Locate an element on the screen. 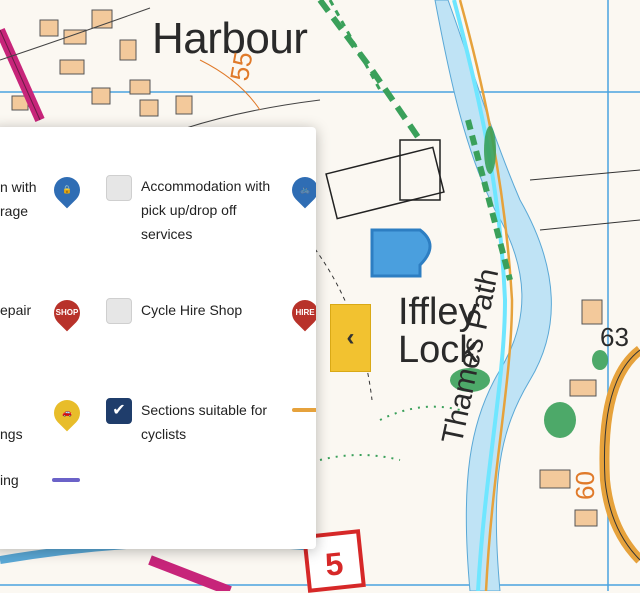  hire-pin-text: HIRE is located at coordinates (305, 312).